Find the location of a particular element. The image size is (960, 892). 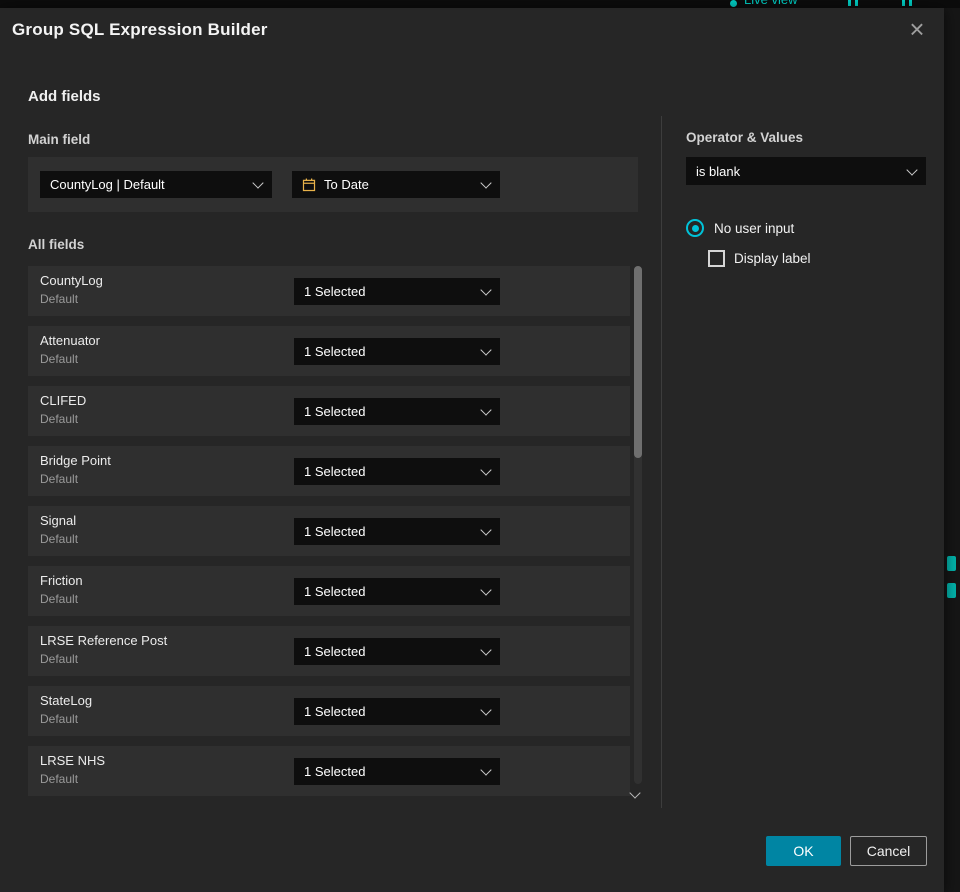

ok-button: OK is located at coordinates (803, 851).